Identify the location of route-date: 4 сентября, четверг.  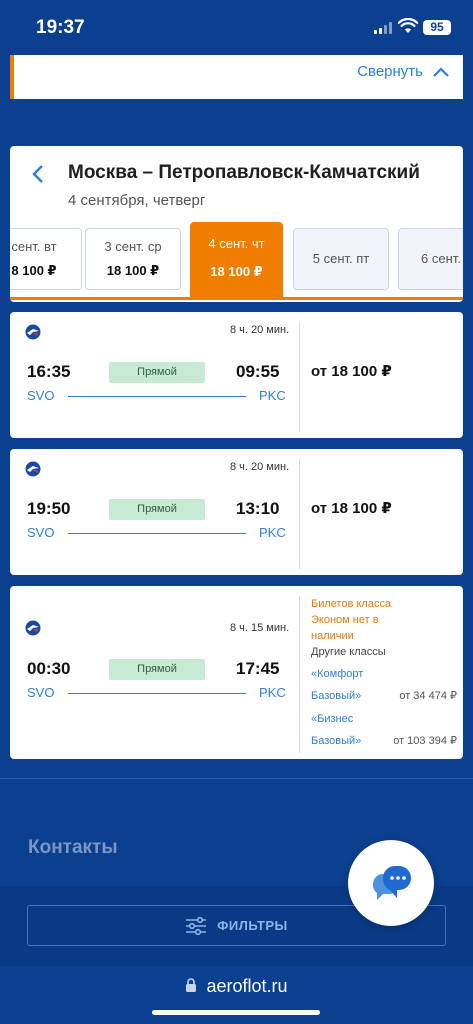
(137, 200).